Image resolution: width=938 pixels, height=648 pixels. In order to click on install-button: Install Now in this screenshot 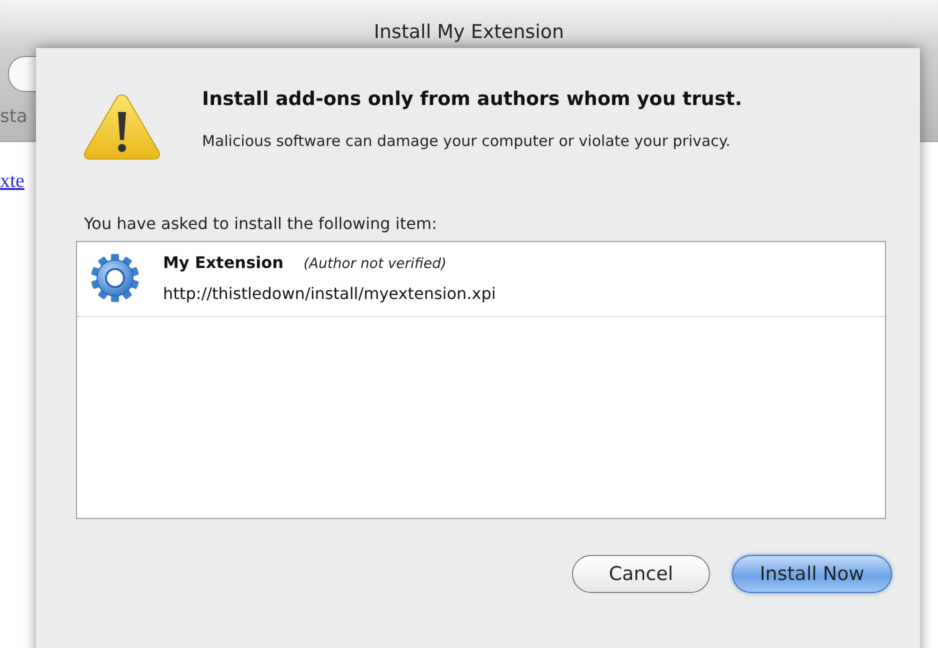, I will do `click(812, 574)`.